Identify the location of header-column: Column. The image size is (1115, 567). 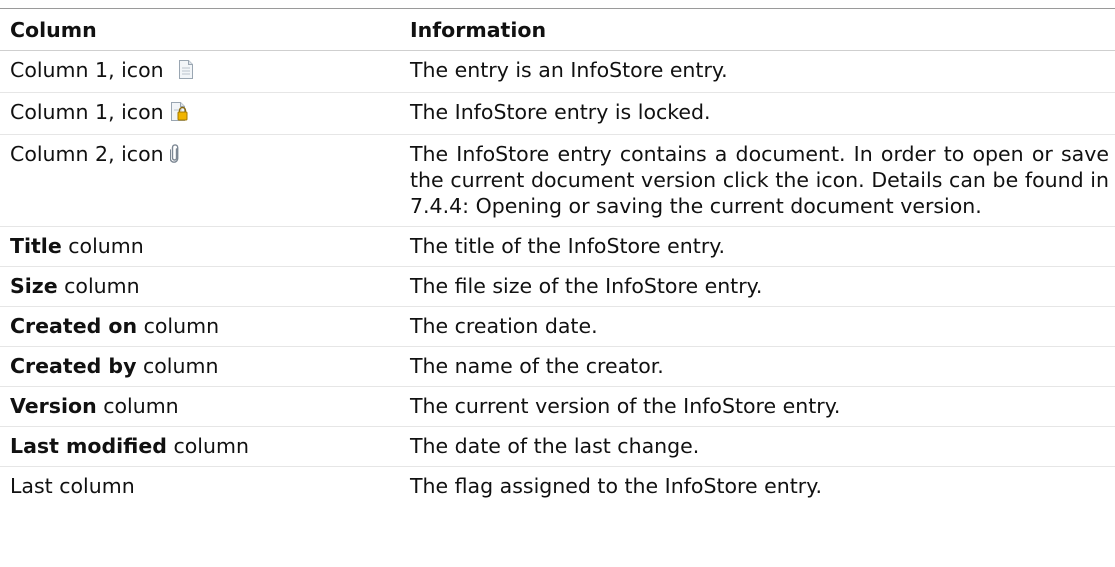
(199, 29).